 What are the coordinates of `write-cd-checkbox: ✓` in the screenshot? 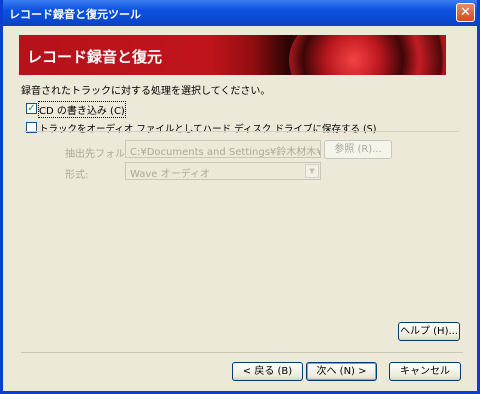 It's located at (31, 108).